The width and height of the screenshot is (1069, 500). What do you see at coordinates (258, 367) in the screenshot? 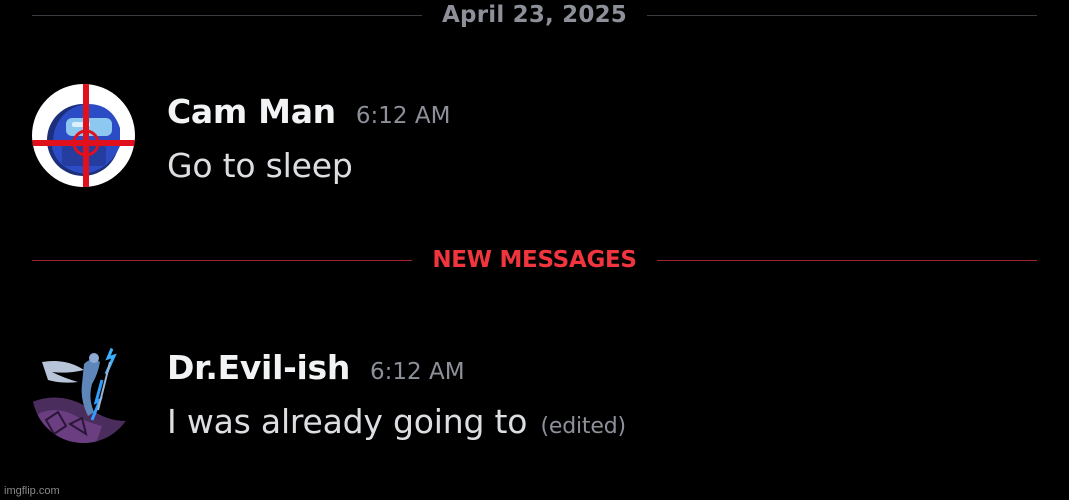
I see `username: Dr.Evil-ish` at bounding box center [258, 367].